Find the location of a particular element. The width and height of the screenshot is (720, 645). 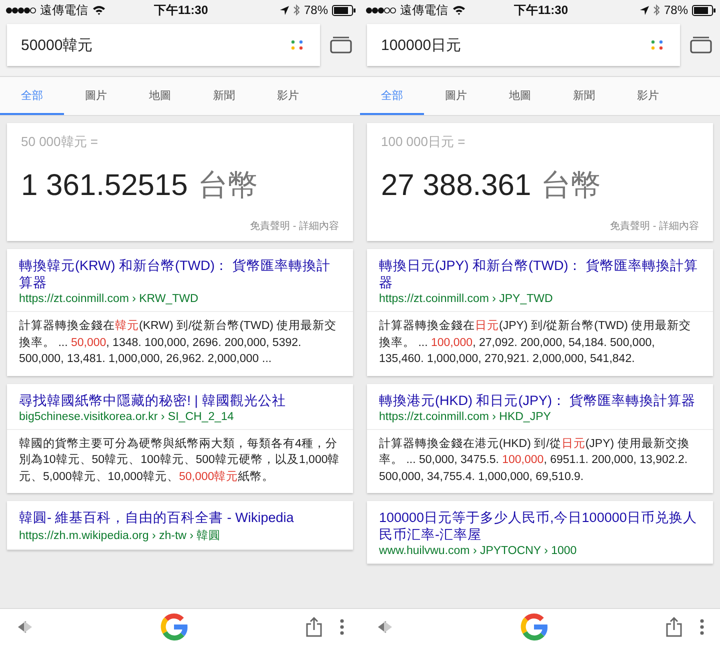

result-snippet: 計算器轉換金錢在 日元(JPY) 到/從新台幣(TWD) 使用最新交換率。 ... 100,000, 27,092. 200,000, 54,184. 500,000, 135,460. 1,000,000, 270,921. 2,000,000, 541,842. is located at coordinates (535, 342).